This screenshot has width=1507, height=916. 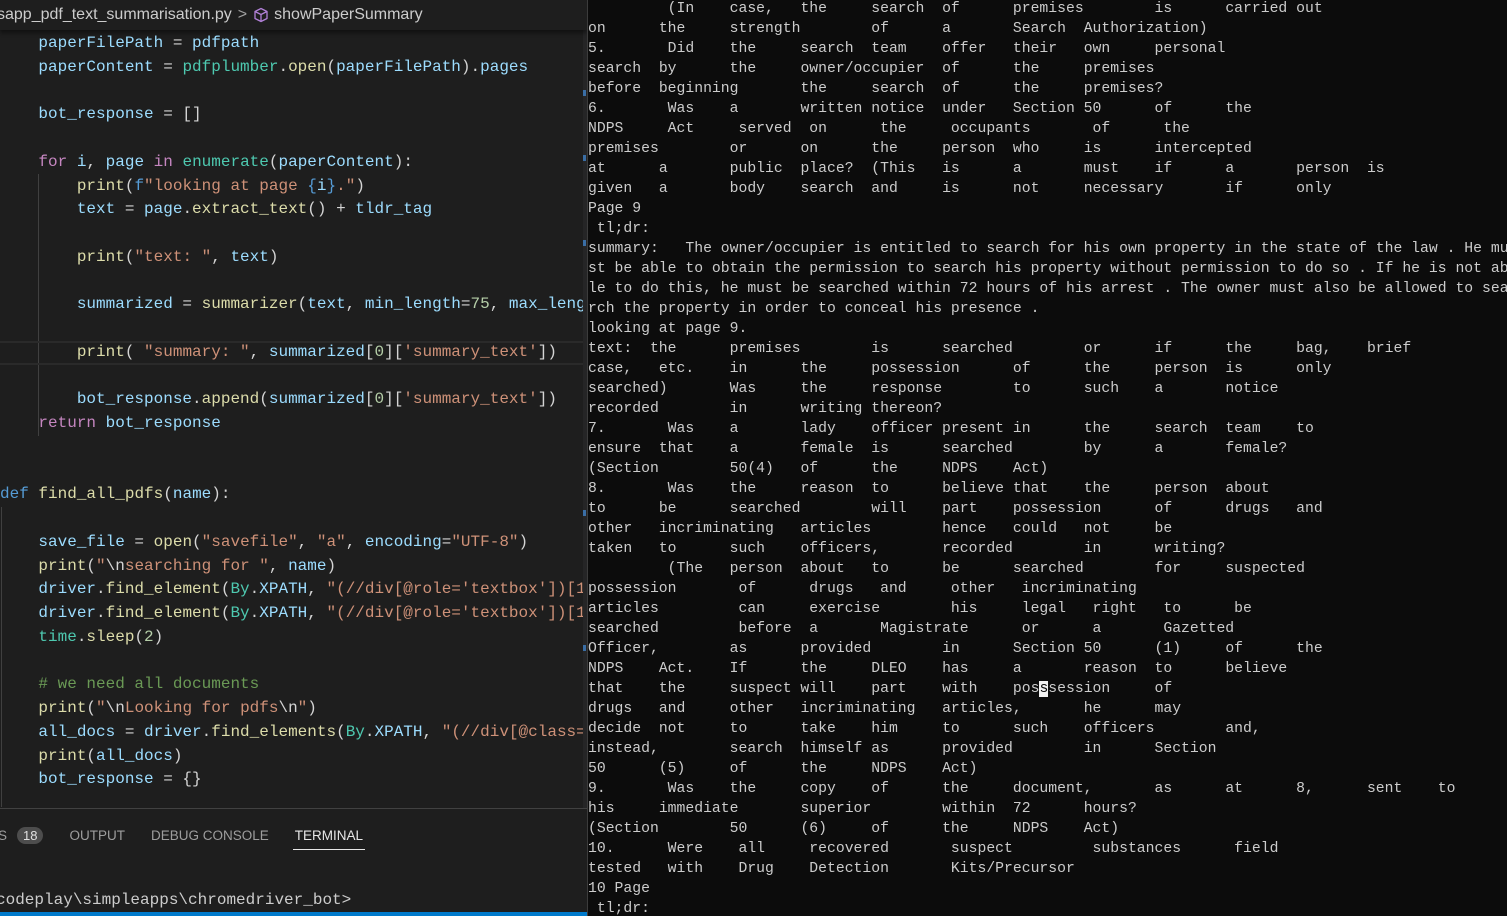 What do you see at coordinates (293, 495) in the screenshot?
I see `code-line: def find_all_pdfs(name):` at bounding box center [293, 495].